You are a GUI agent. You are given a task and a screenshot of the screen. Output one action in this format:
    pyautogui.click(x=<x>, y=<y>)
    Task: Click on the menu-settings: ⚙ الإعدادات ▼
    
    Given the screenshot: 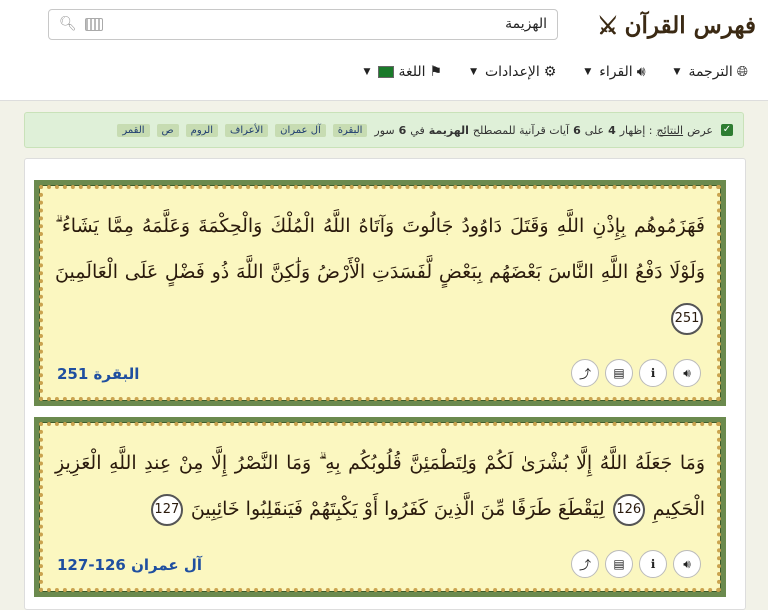 What is the action you would take?
    pyautogui.click(x=513, y=72)
    